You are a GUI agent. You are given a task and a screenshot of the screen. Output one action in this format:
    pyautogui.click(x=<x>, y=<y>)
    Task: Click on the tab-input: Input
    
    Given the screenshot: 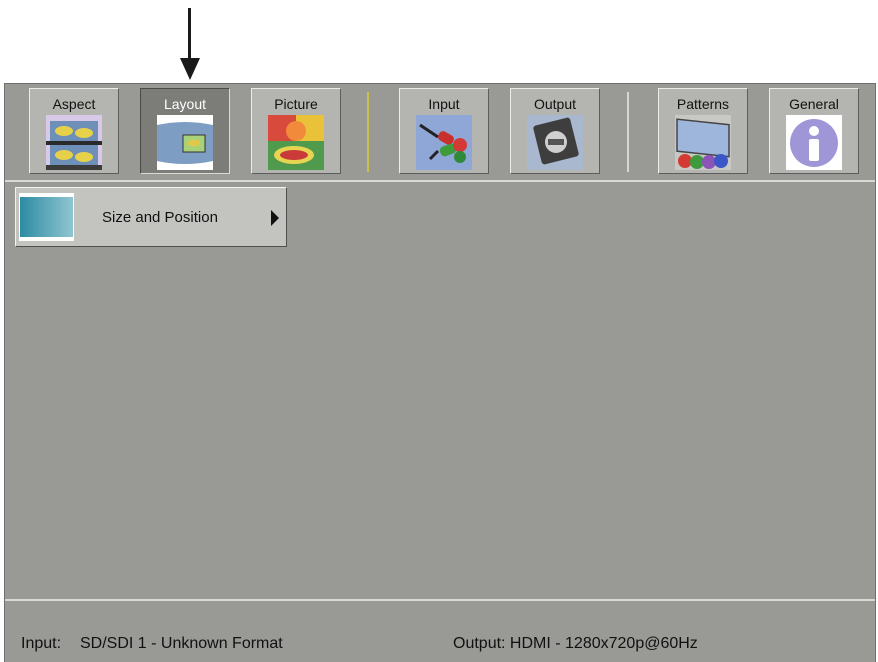 What is the action you would take?
    pyautogui.click(x=444, y=131)
    